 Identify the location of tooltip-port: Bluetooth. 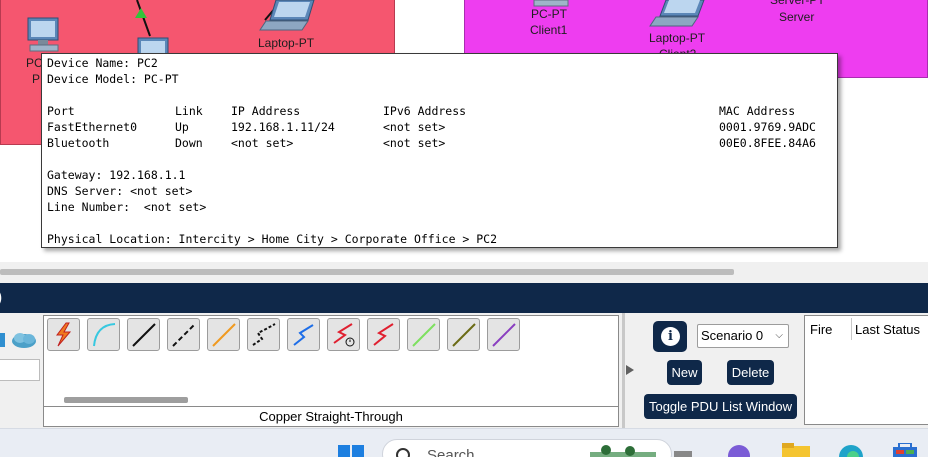
(78, 143).